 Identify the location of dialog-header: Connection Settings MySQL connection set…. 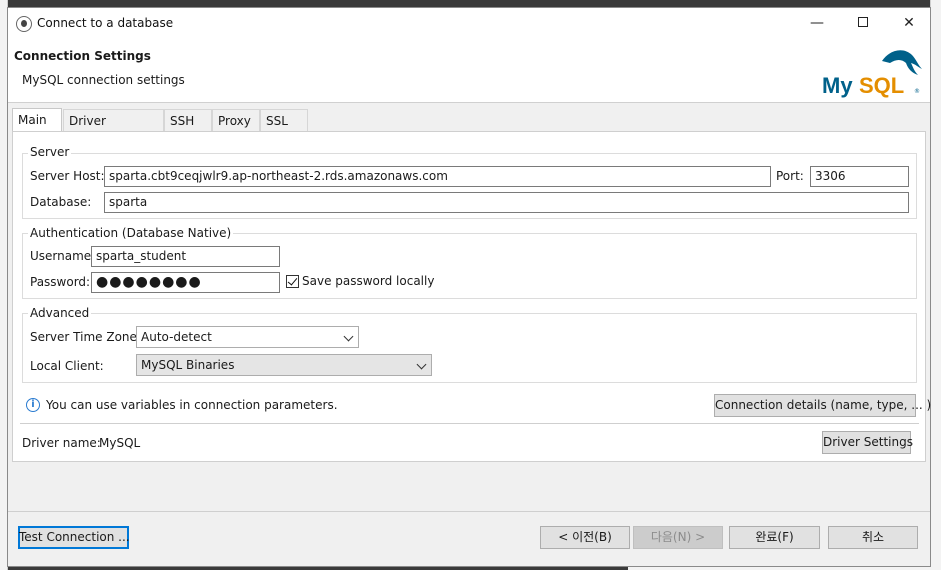
(469, 71).